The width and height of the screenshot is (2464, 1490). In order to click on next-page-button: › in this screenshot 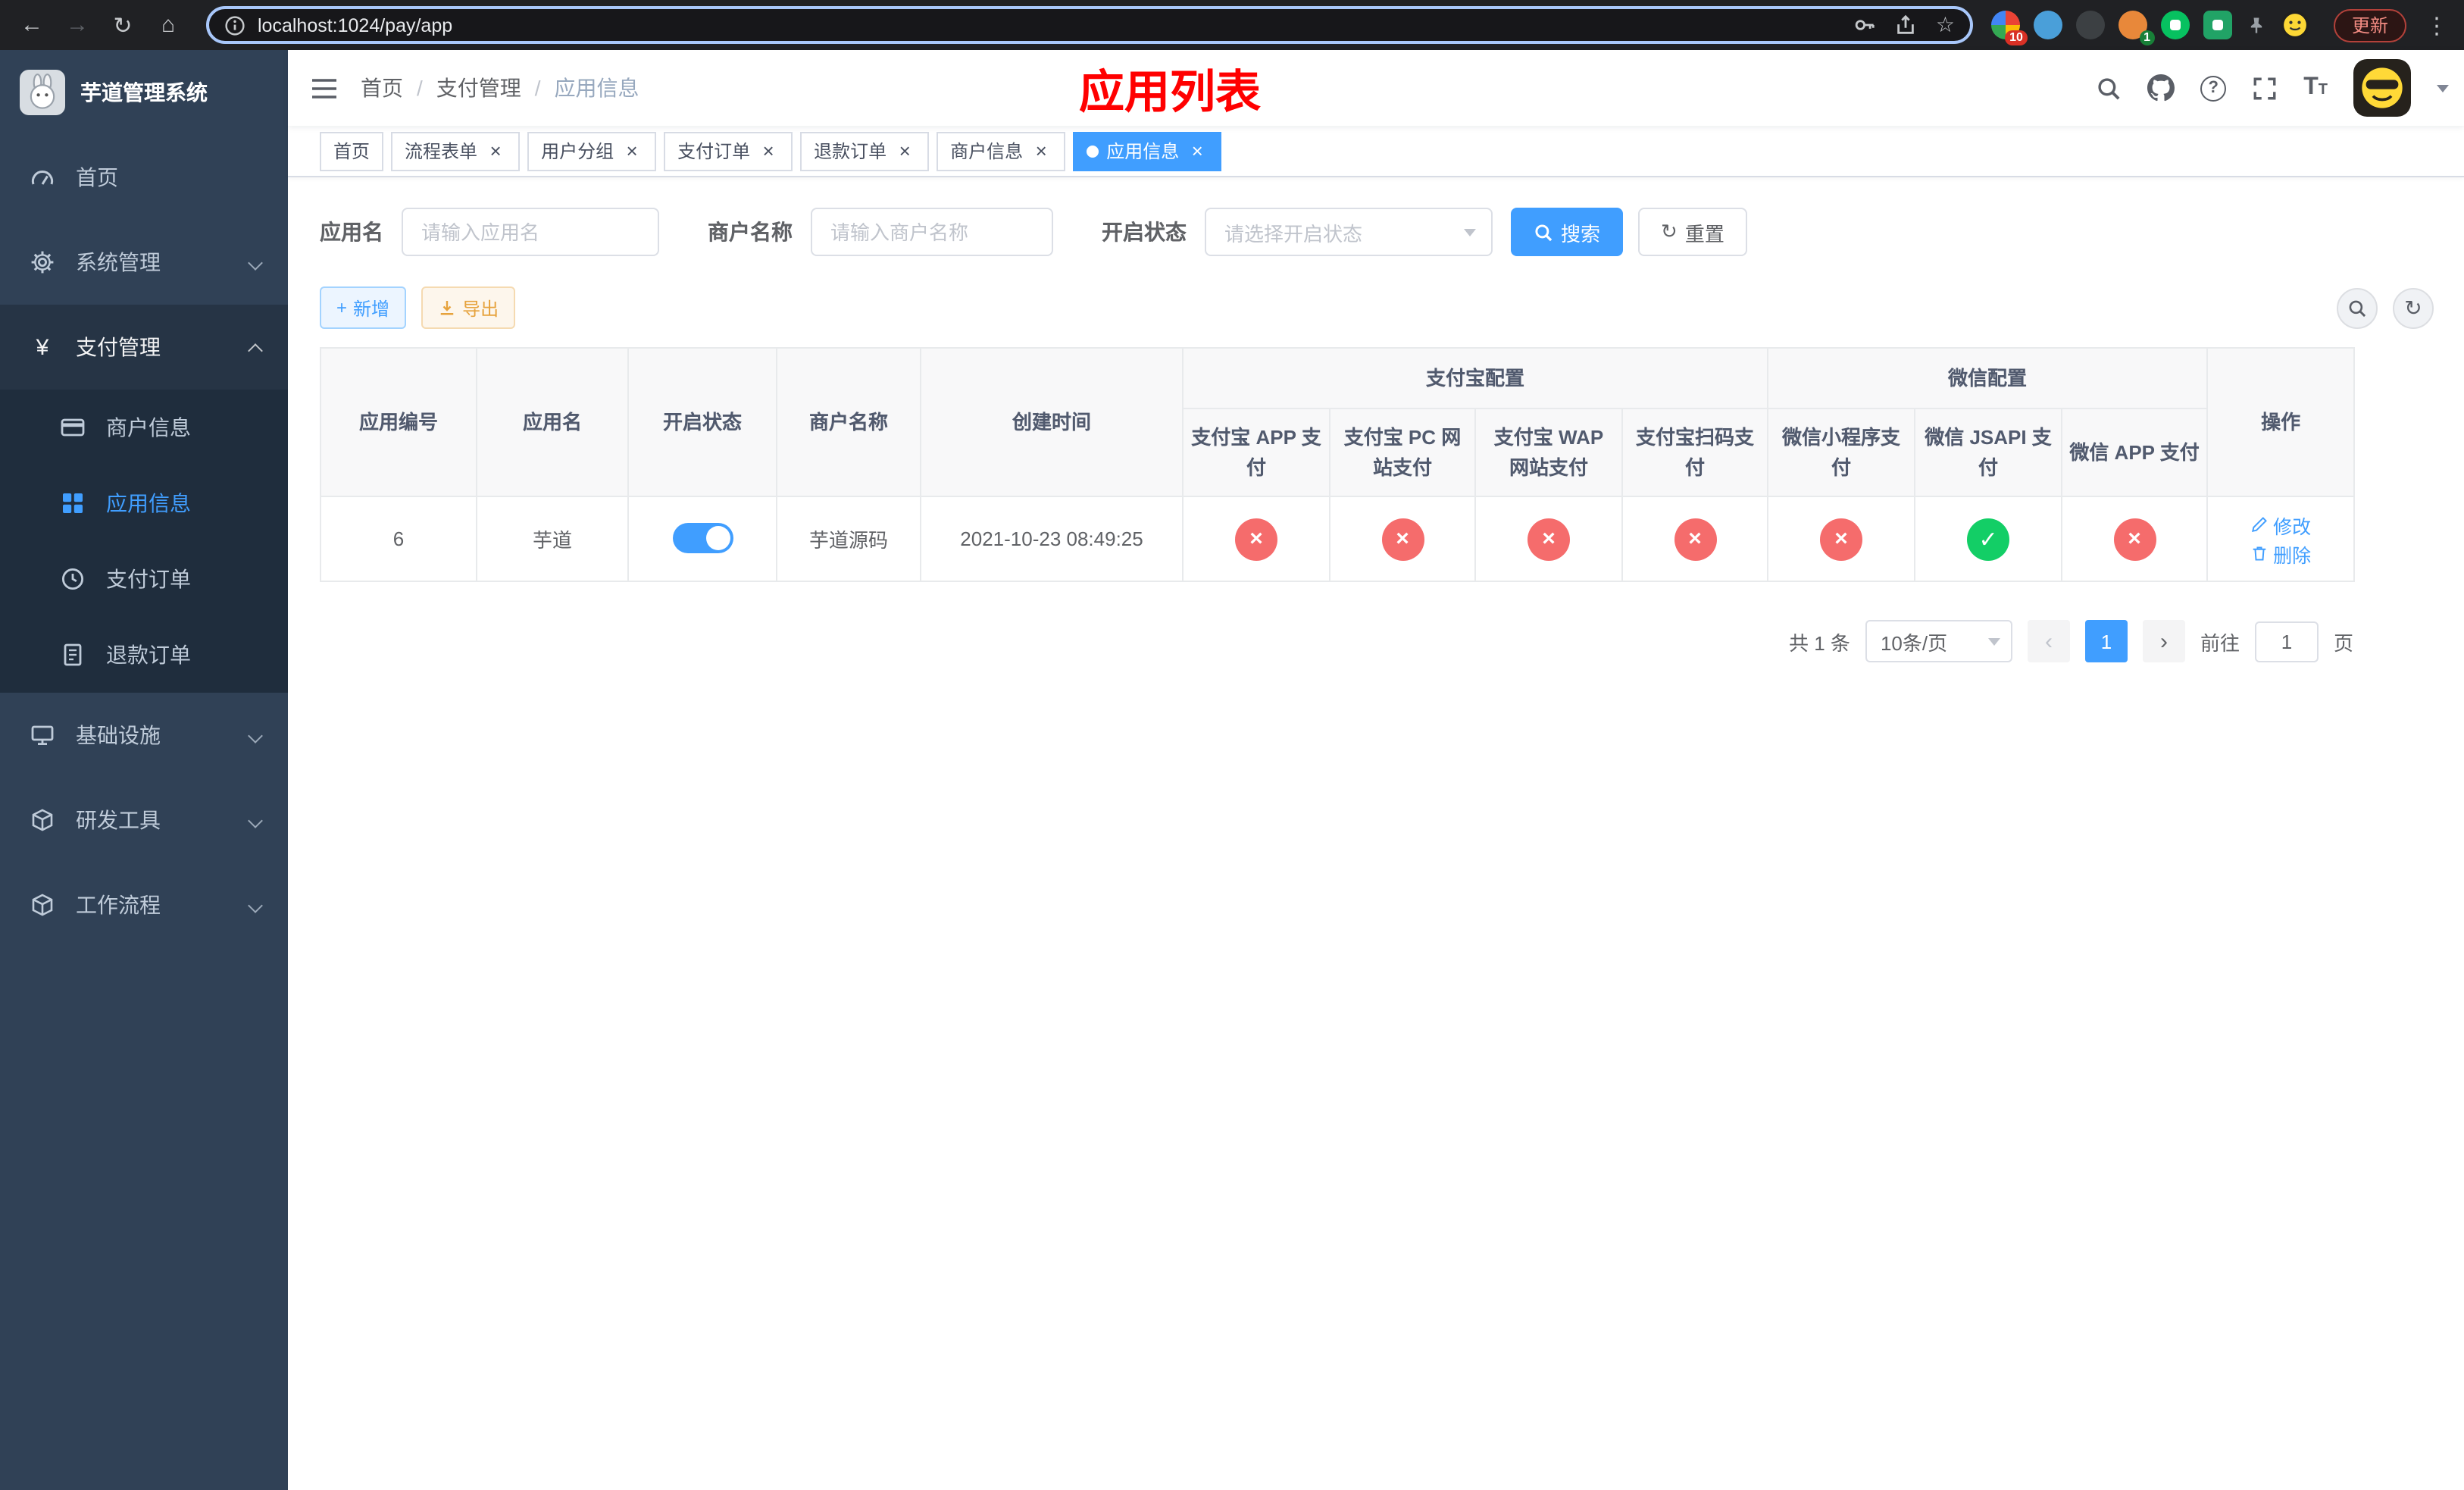, I will do `click(2163, 641)`.